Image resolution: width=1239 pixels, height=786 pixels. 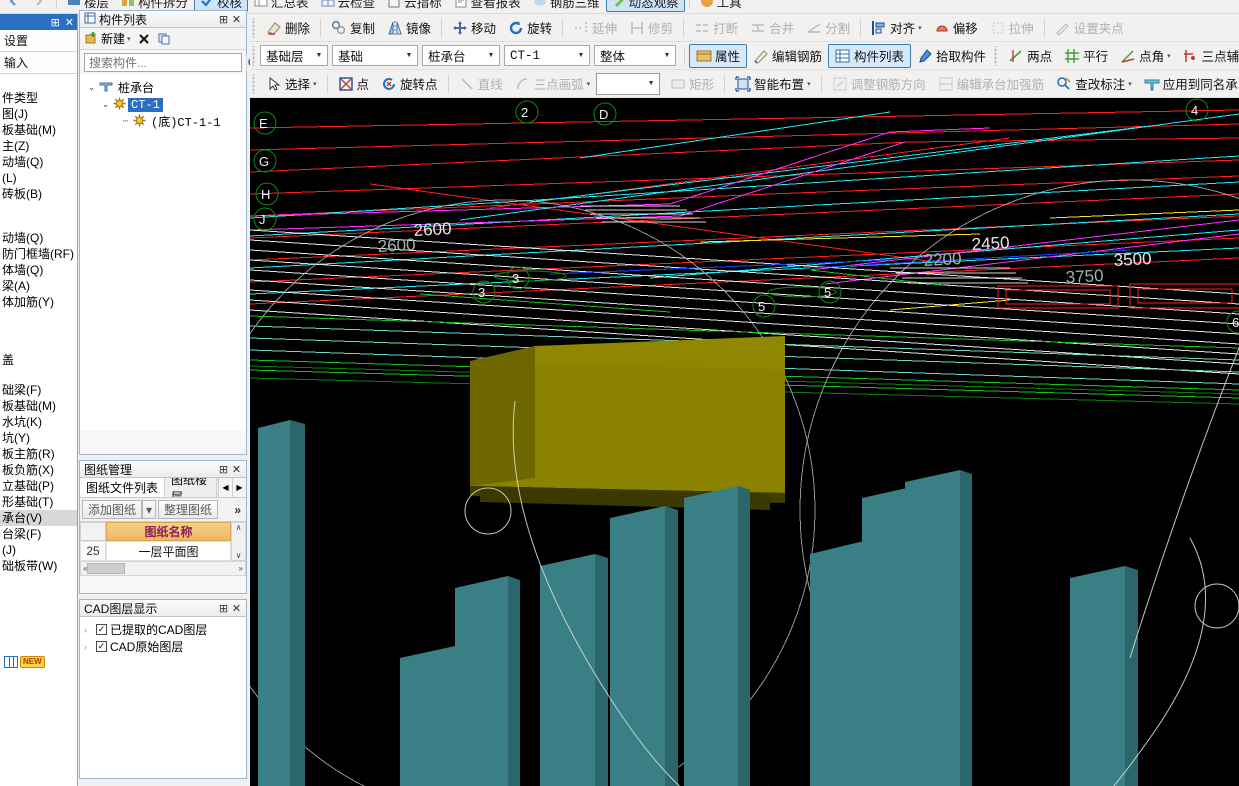 What do you see at coordinates (38, 454) in the screenshot?
I see `left-item: 板主筋(R)` at bounding box center [38, 454].